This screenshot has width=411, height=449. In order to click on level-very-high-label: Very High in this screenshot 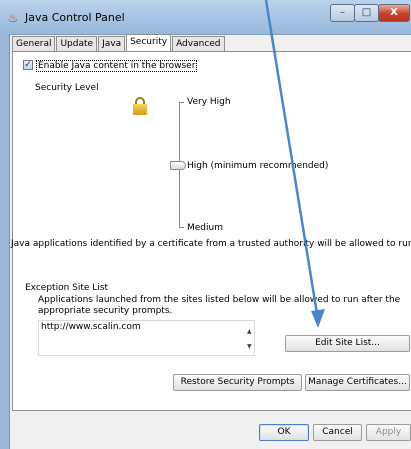, I will do `click(209, 102)`.